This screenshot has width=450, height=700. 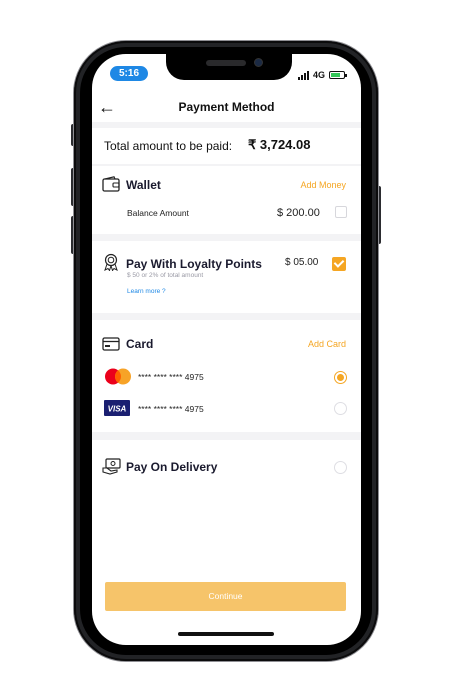 What do you see at coordinates (168, 146) in the screenshot?
I see `total-label: Total amount to be paid:` at bounding box center [168, 146].